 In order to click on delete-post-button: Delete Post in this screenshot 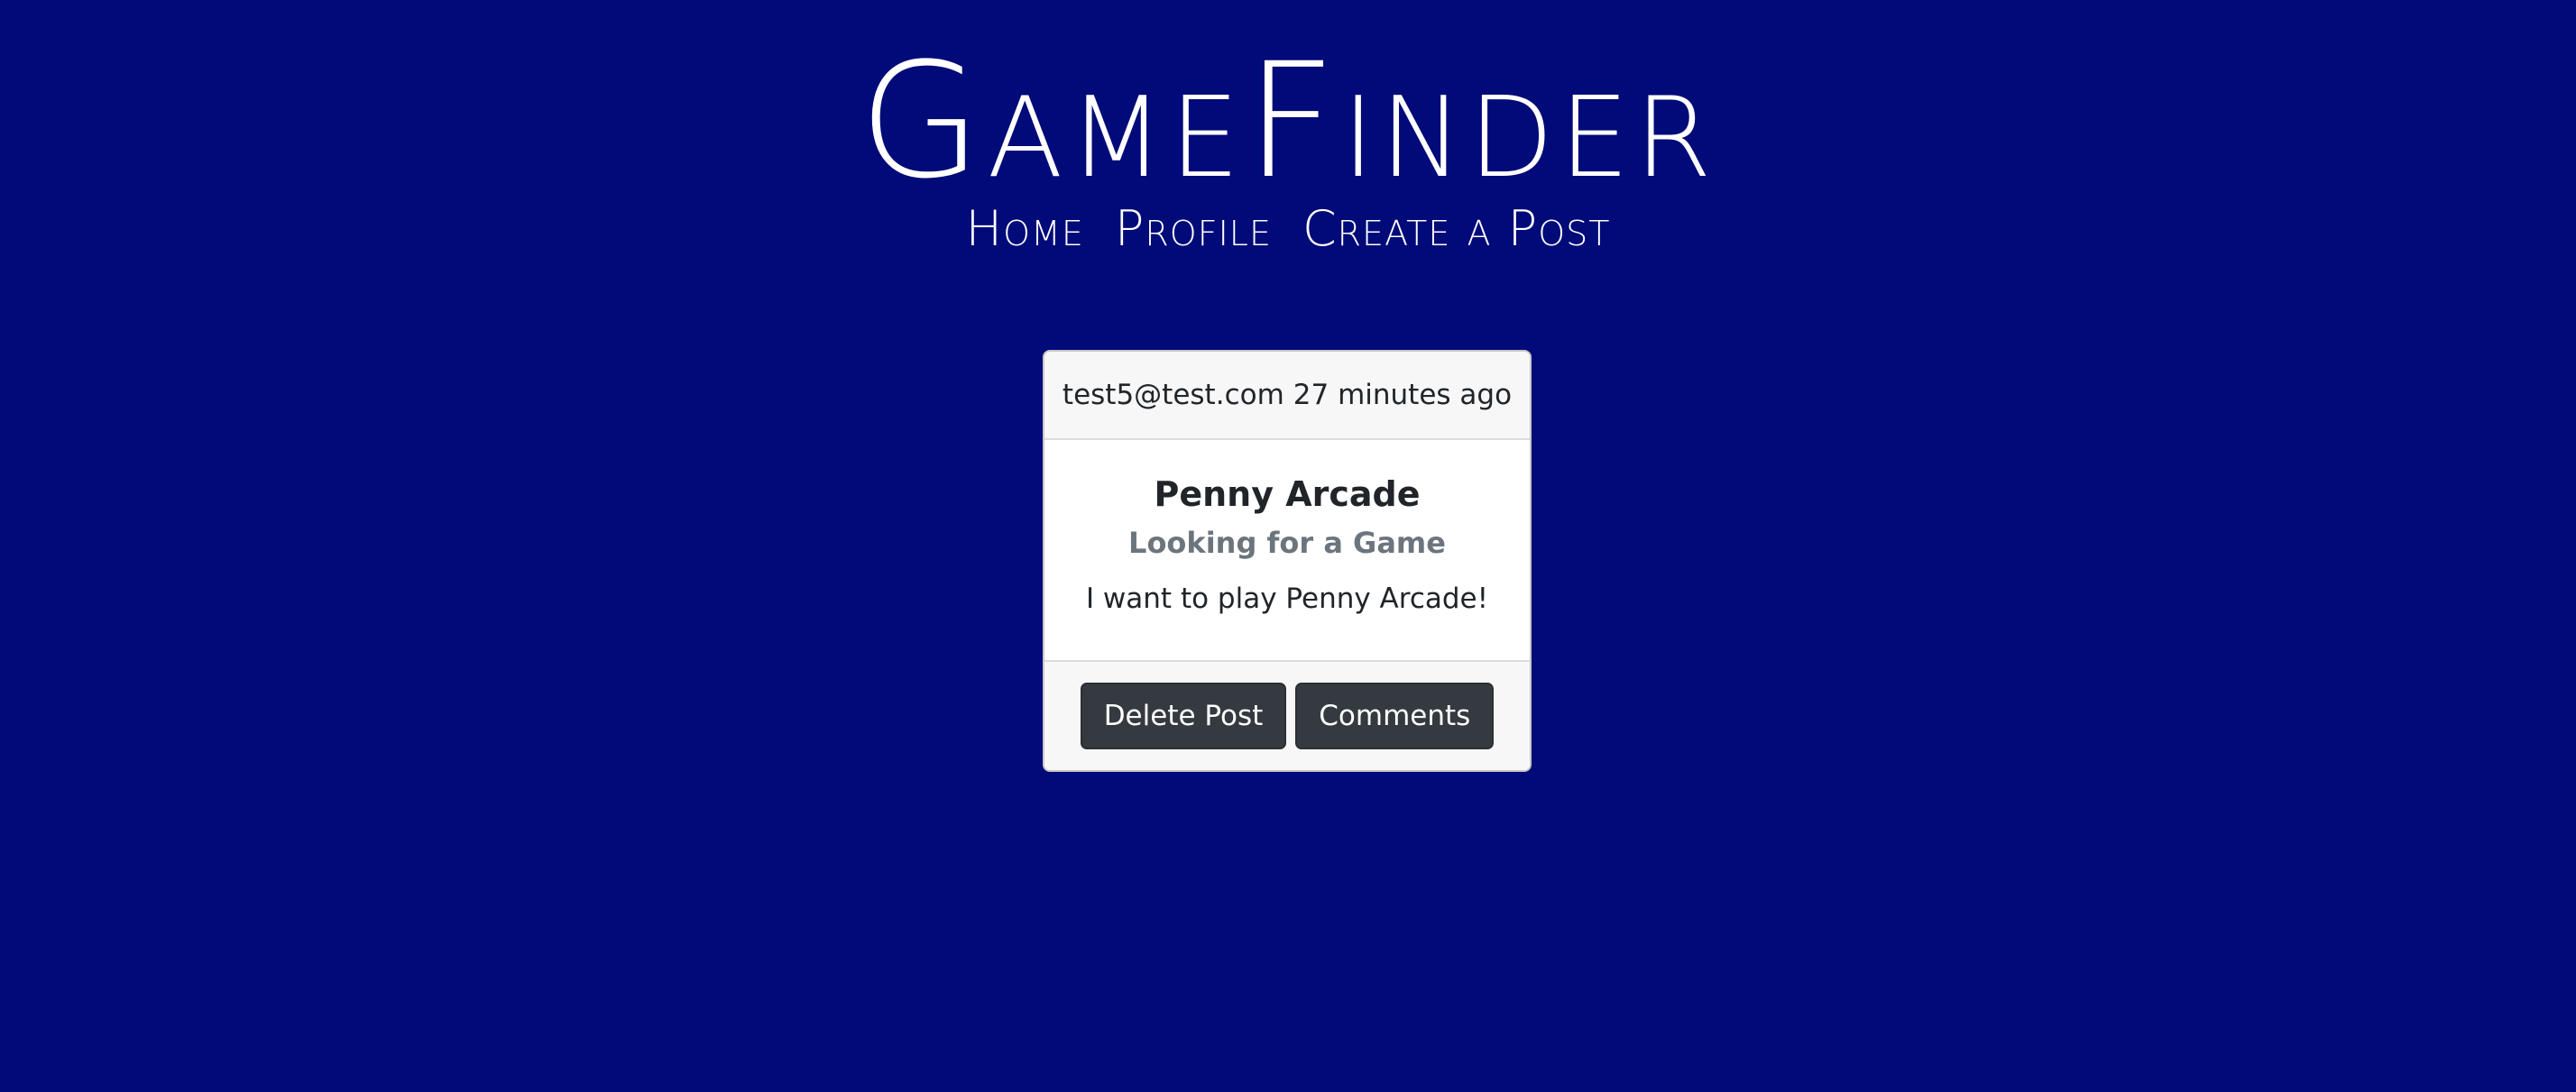, I will do `click(1184, 716)`.